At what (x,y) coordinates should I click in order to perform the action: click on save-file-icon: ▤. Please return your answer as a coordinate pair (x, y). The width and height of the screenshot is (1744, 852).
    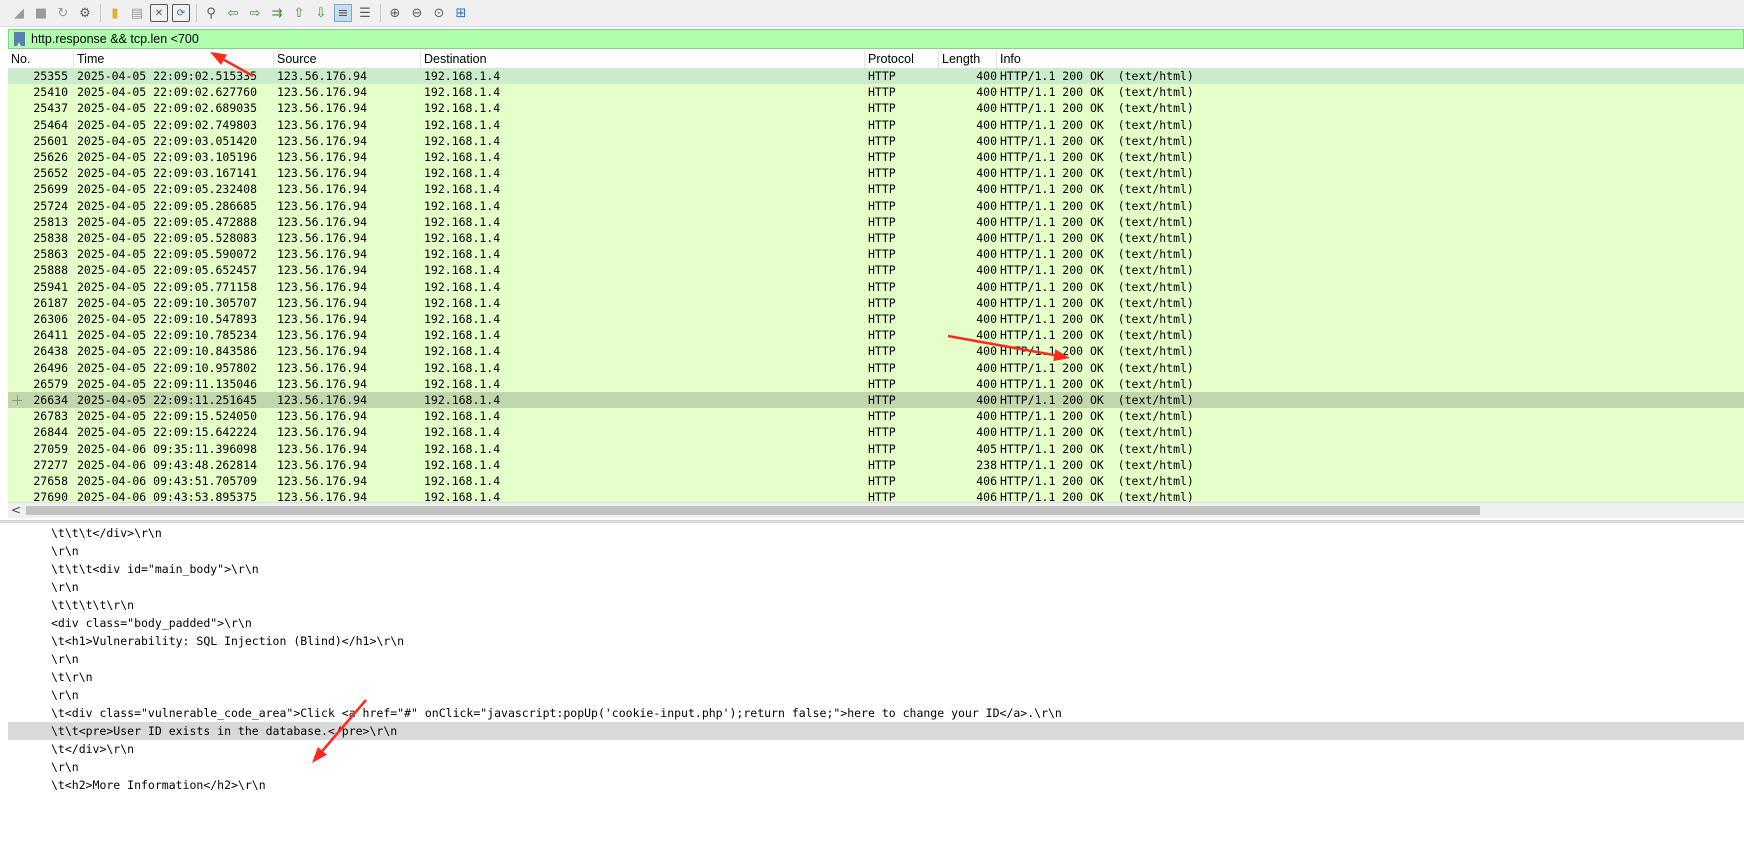
    Looking at the image, I should click on (137, 13).